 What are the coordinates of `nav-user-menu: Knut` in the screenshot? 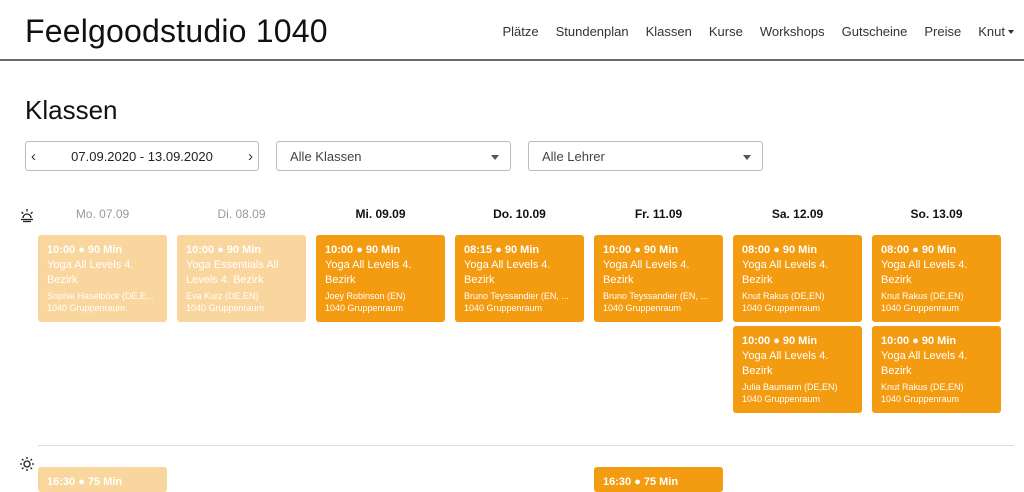 It's located at (996, 31).